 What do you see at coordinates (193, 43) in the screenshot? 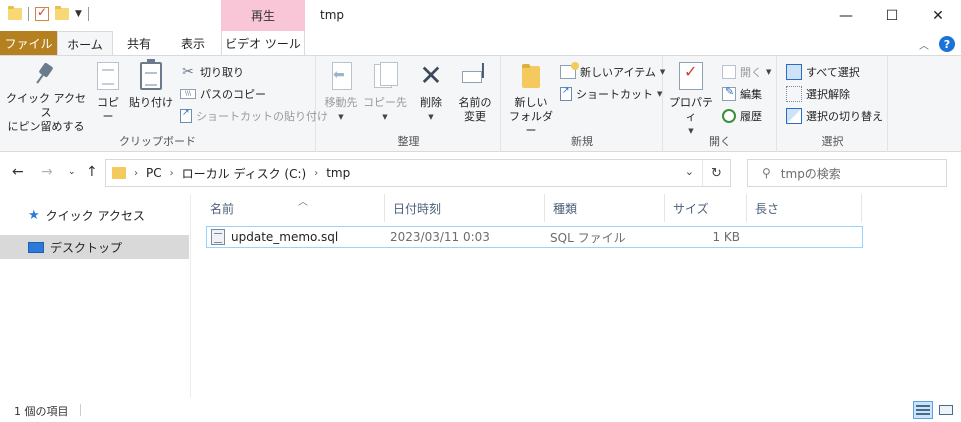
I see `tab-view: 表示` at bounding box center [193, 43].